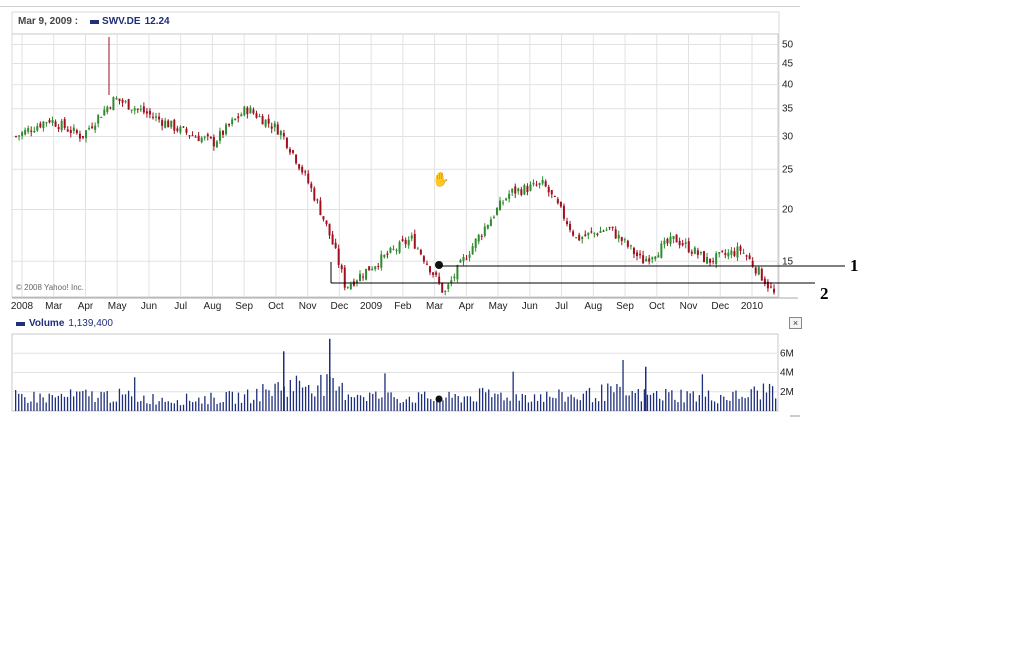 The width and height of the screenshot is (1016, 659). What do you see at coordinates (54, 306) in the screenshot?
I see `x-tick-label: Mar` at bounding box center [54, 306].